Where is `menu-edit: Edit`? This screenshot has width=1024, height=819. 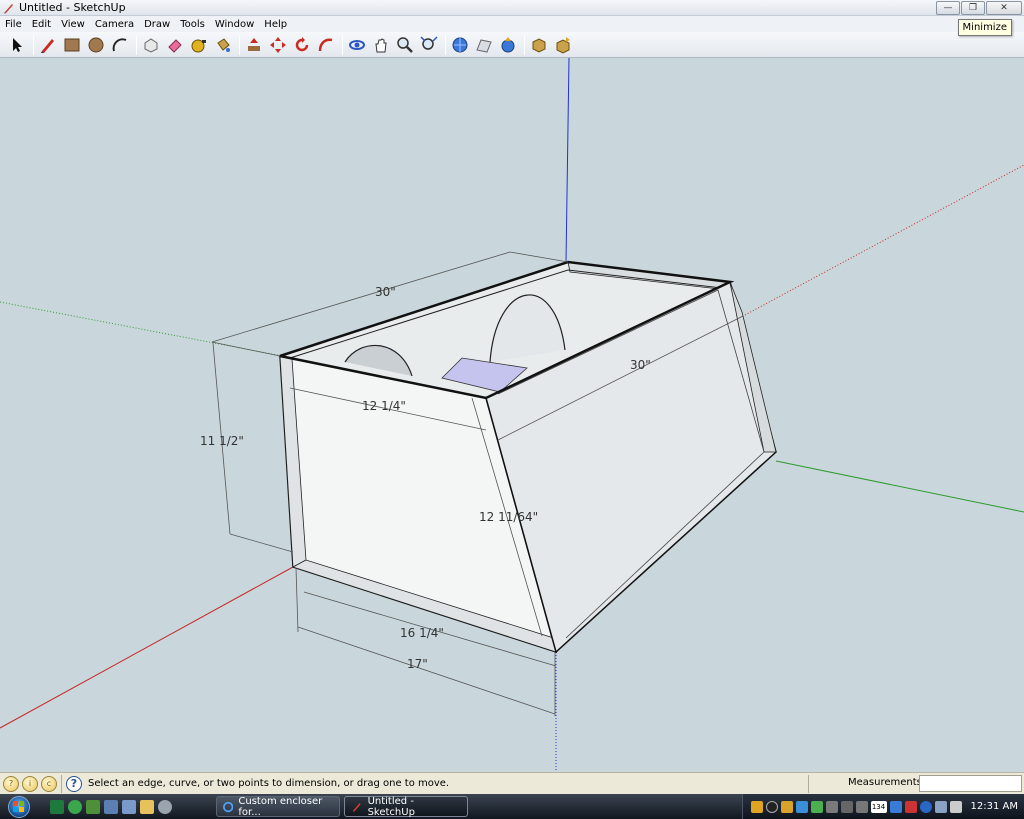 menu-edit: Edit is located at coordinates (41, 24).